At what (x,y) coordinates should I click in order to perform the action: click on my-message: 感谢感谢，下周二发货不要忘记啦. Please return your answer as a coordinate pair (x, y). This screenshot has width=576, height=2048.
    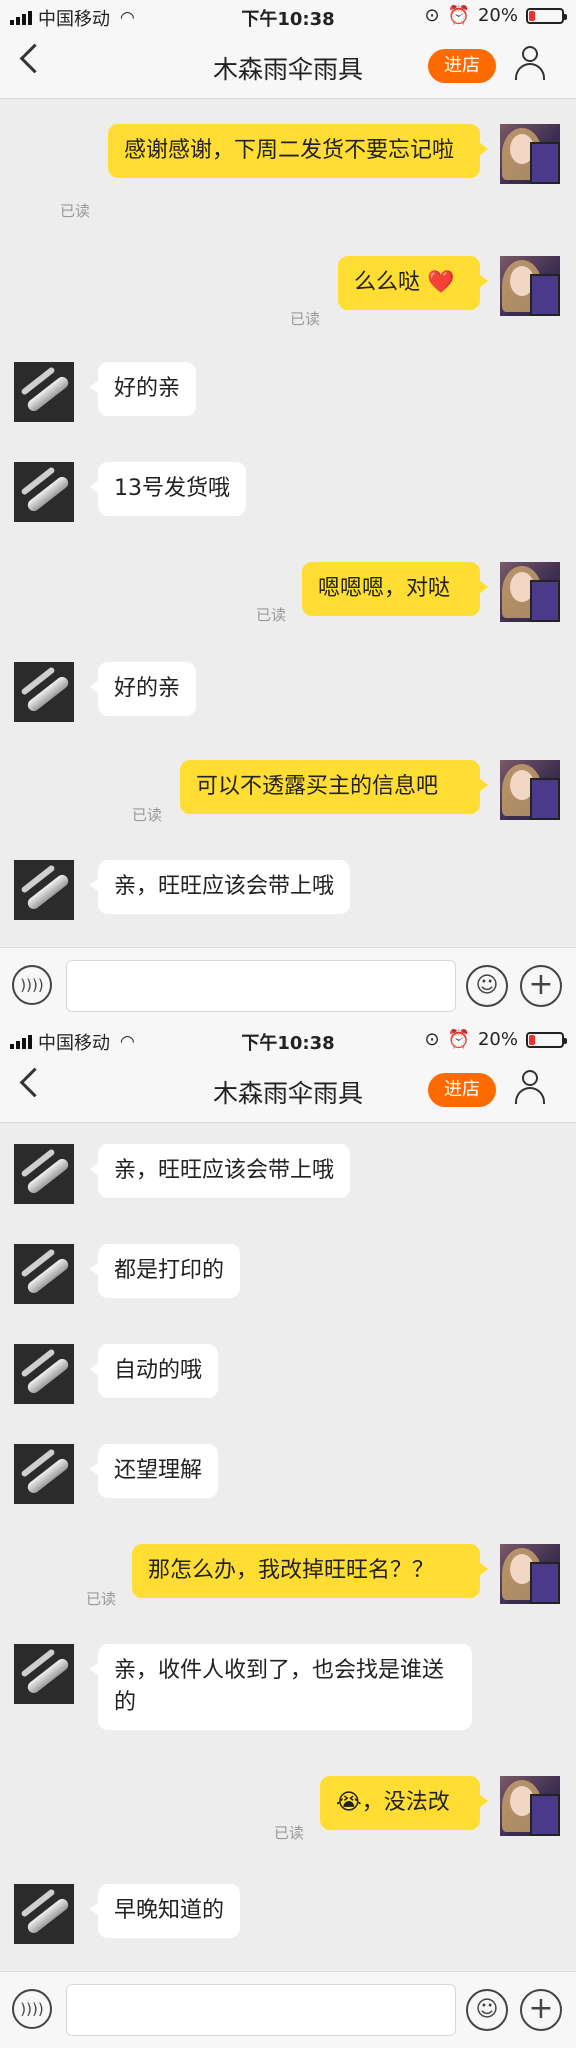
    Looking at the image, I should click on (298, 151).